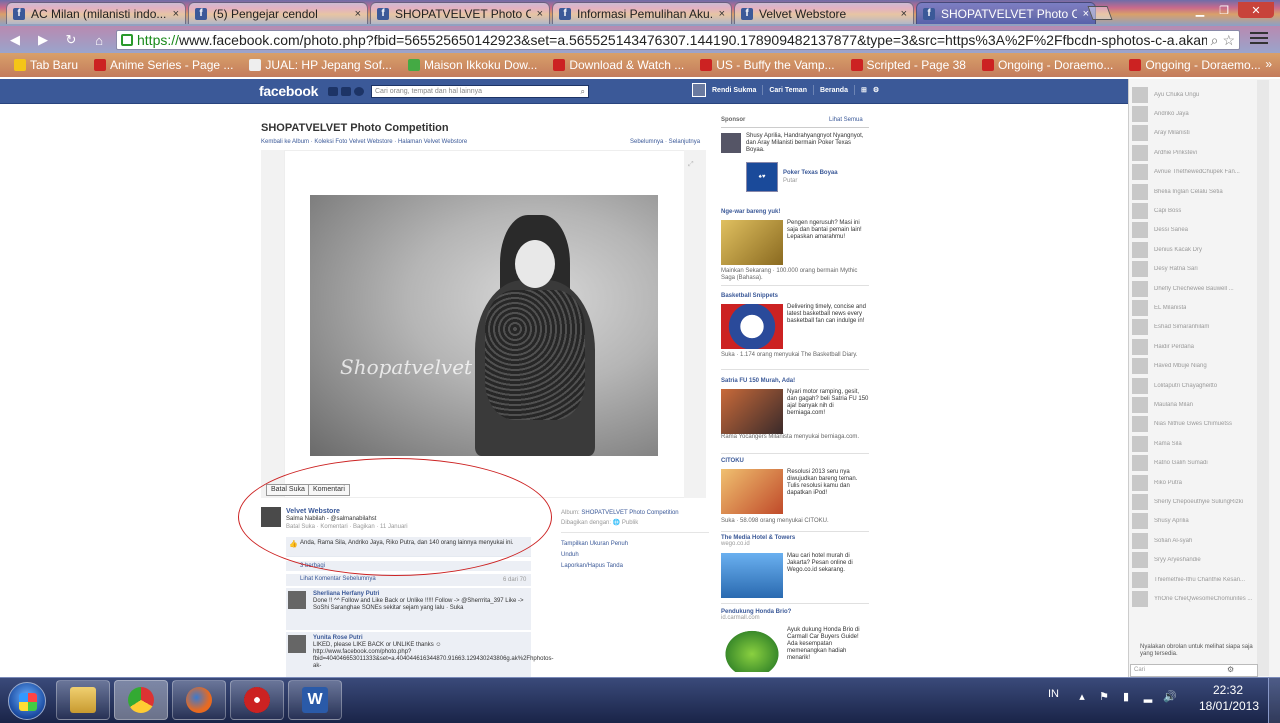 The height and width of the screenshot is (723, 1280). What do you see at coordinates (288, 91) in the screenshot?
I see `facebook-logo: facebook` at bounding box center [288, 91].